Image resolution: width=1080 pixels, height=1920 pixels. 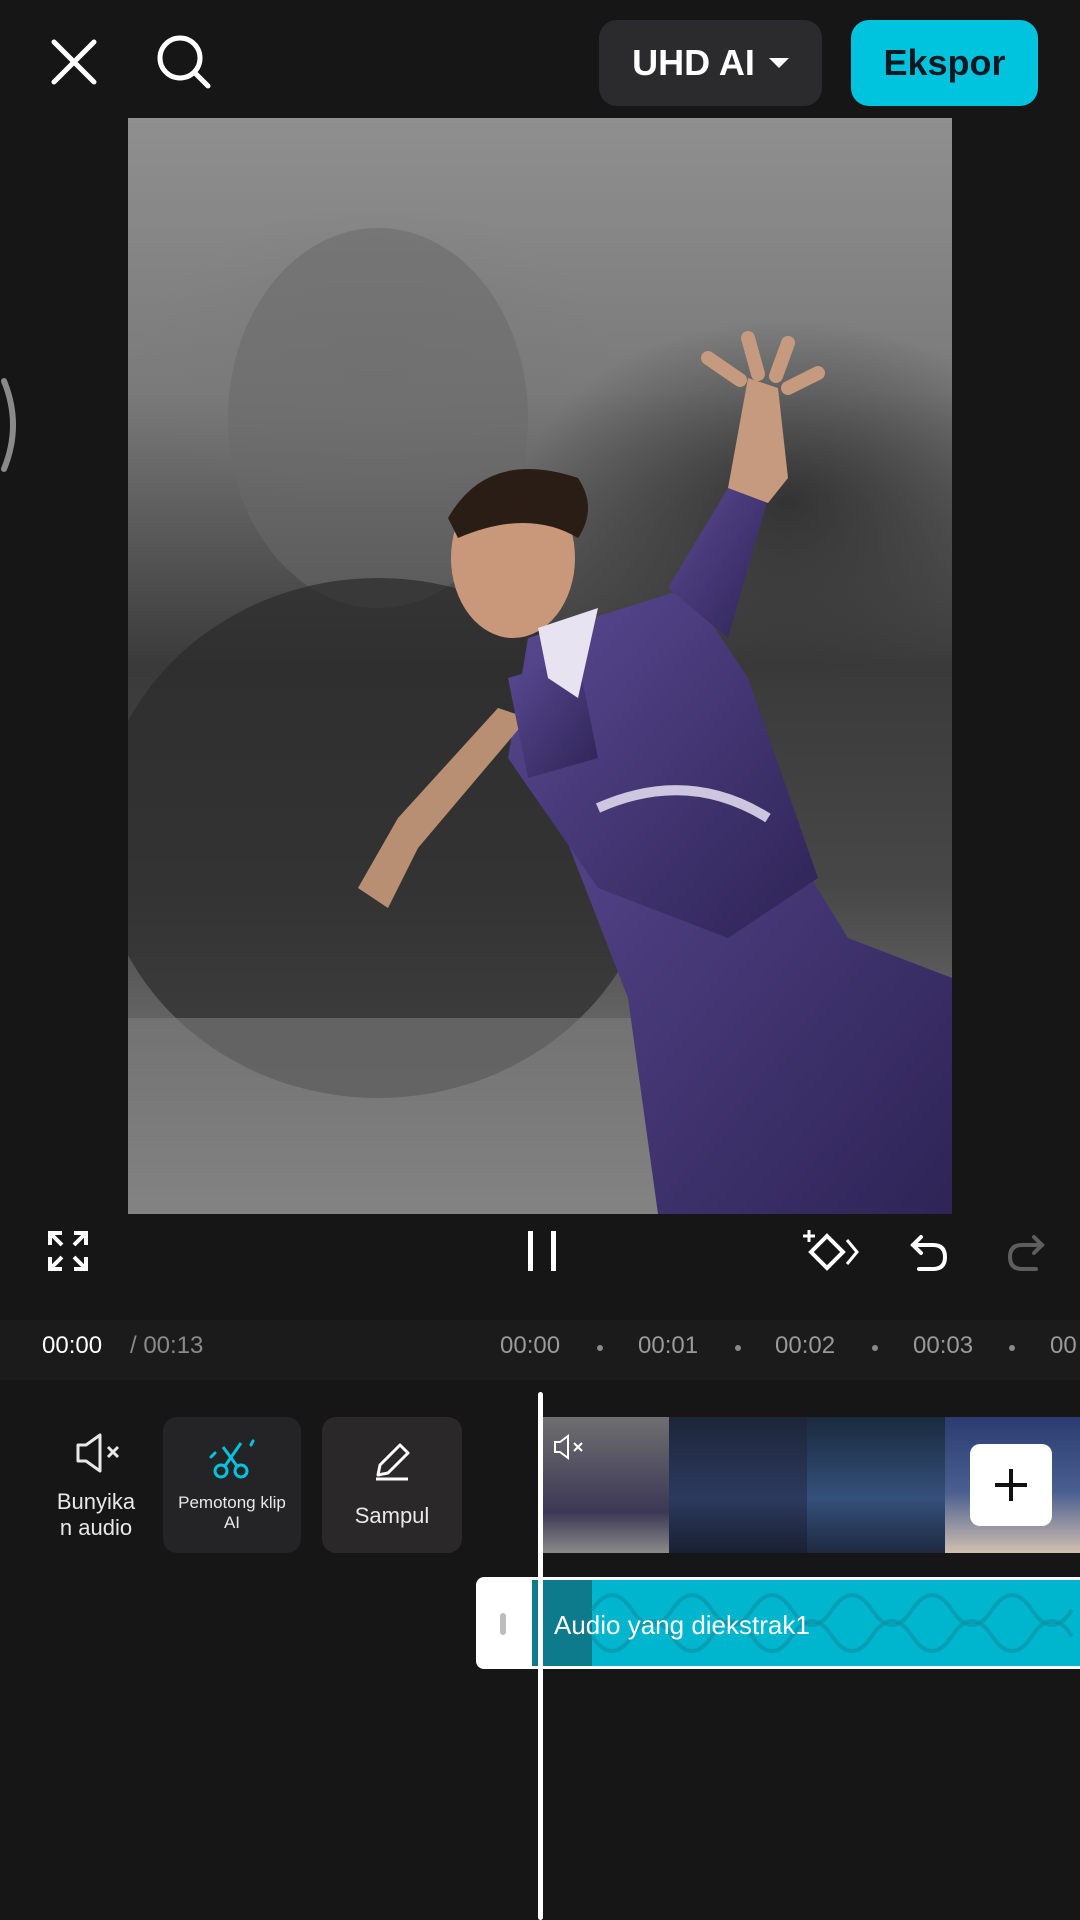 I want to click on scissors-icon, so click(x=232, y=1459).